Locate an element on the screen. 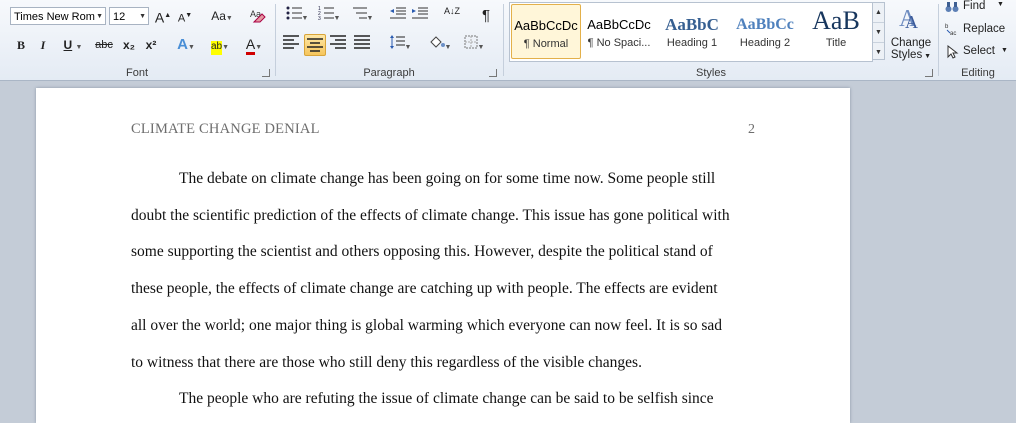  paragraph-group-label: Paragraph is located at coordinates (389, 73).